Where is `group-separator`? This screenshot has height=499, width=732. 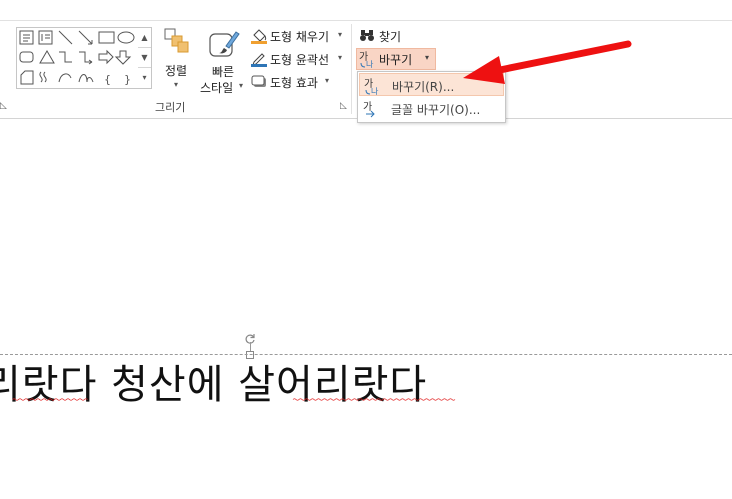 group-separator is located at coordinates (351, 69).